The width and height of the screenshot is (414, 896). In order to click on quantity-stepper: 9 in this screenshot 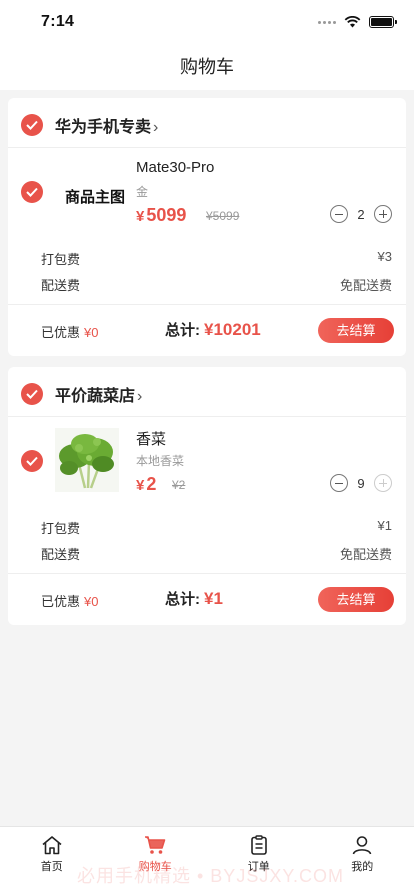, I will do `click(361, 483)`.